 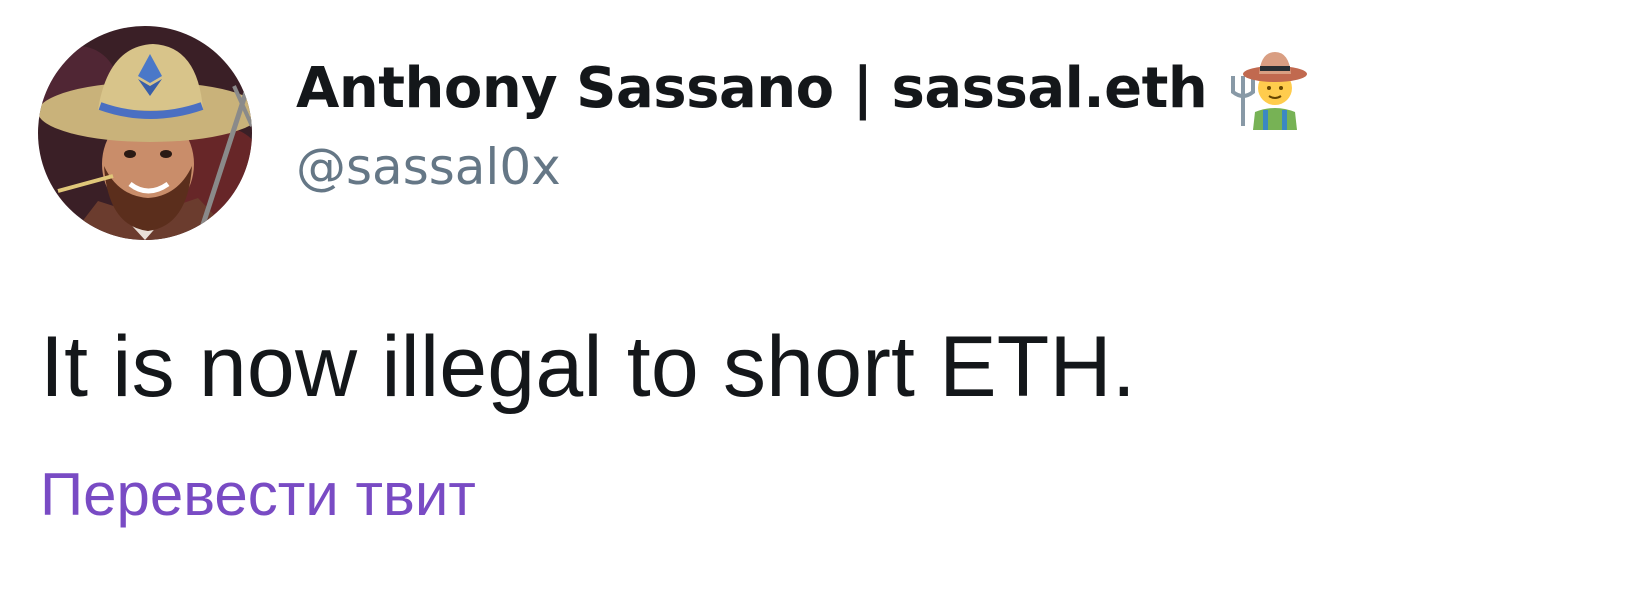 I want to click on tweet-text: It is now illegal to short ETH., so click(x=588, y=367).